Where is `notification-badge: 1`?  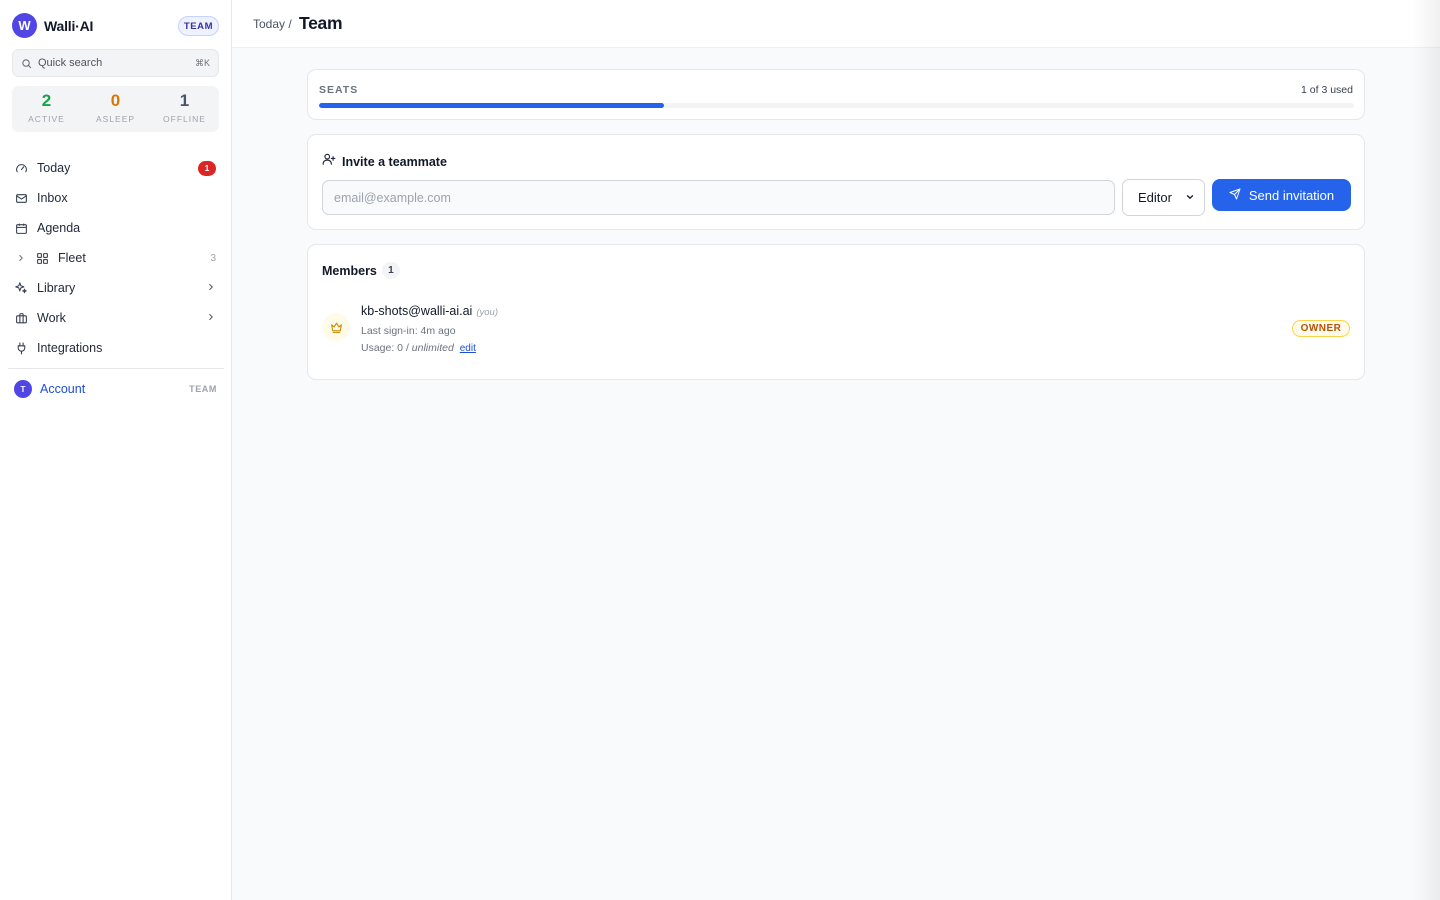 notification-badge: 1 is located at coordinates (207, 168).